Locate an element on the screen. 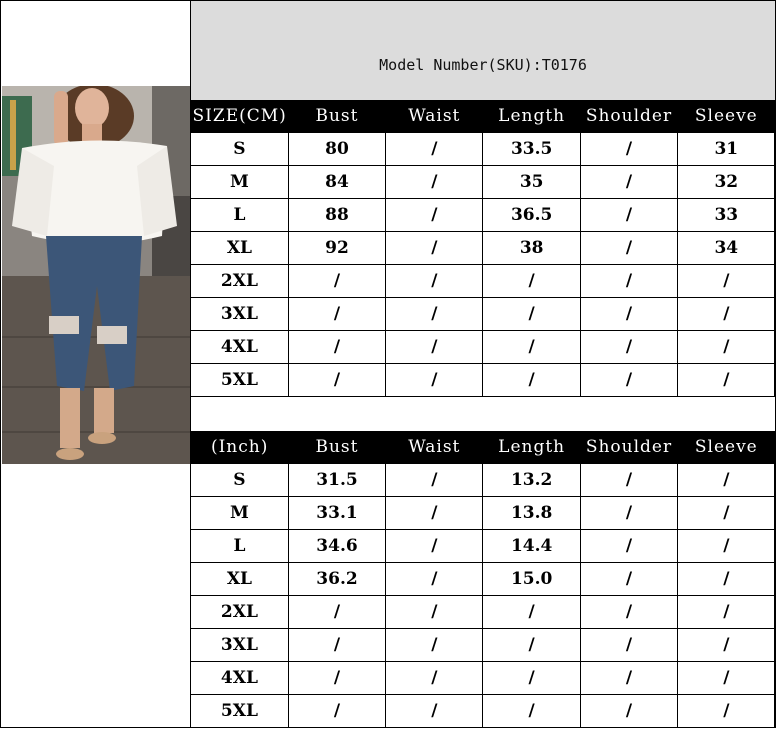 The image size is (778, 729). measurement-cell: 13.8 is located at coordinates (531, 513).